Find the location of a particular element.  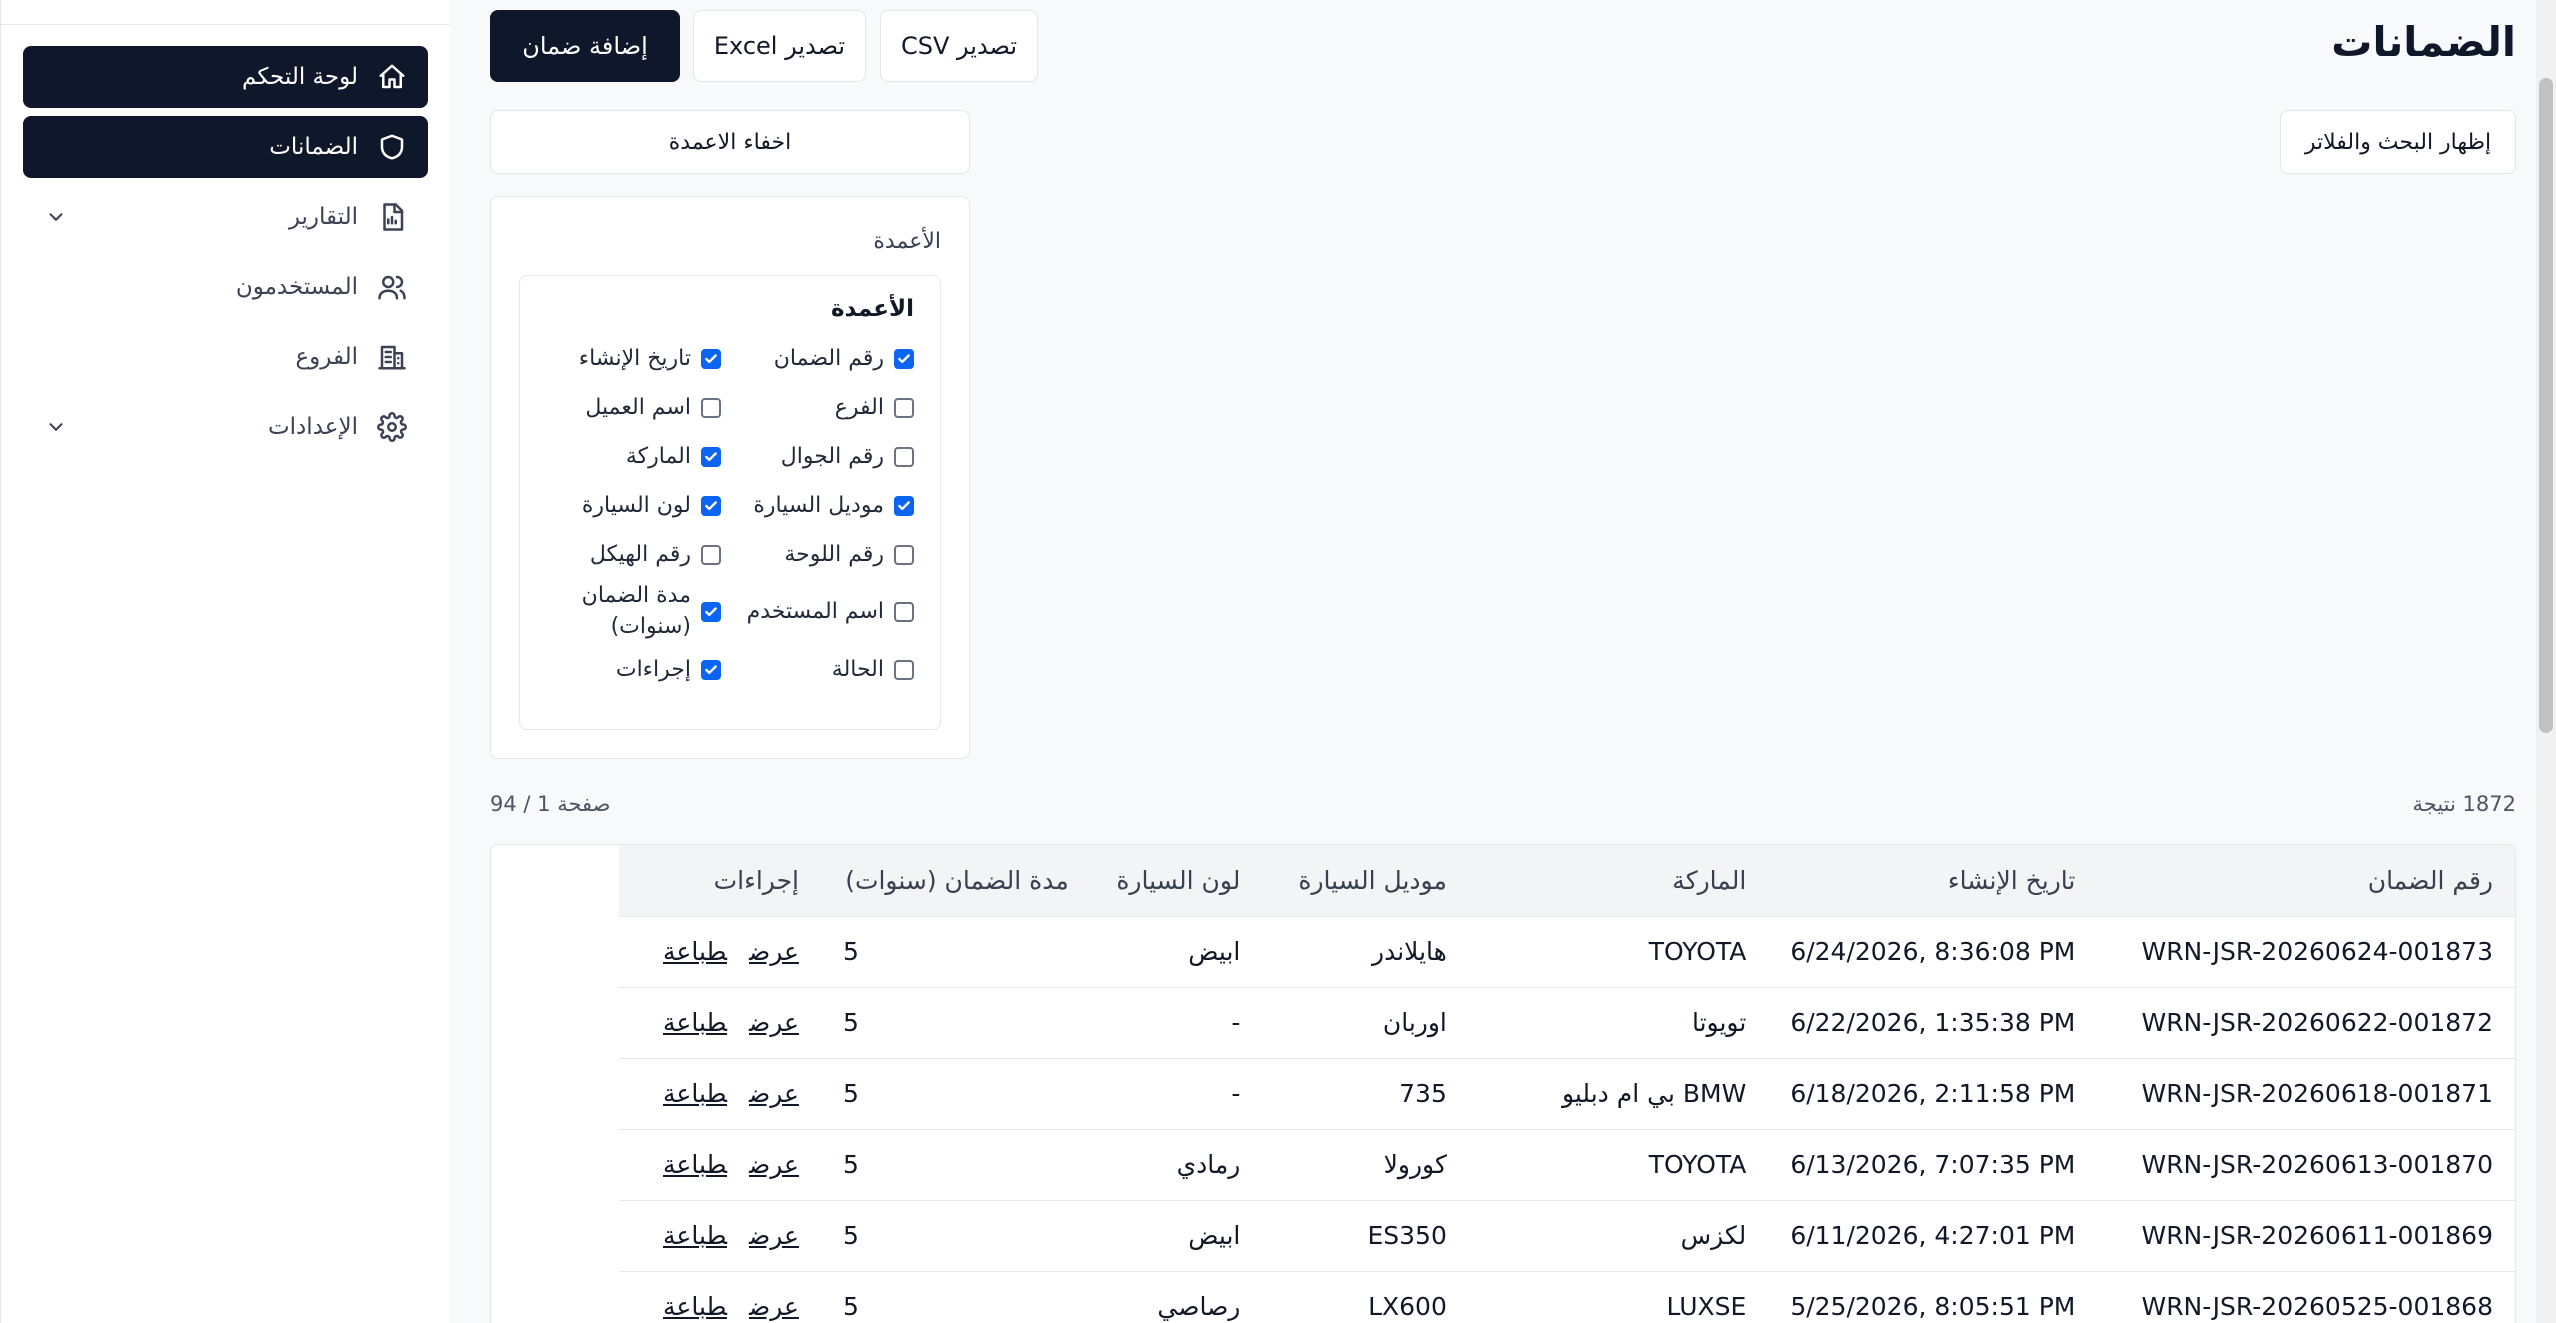

scrollbar-thumb is located at coordinates (2546, 405).